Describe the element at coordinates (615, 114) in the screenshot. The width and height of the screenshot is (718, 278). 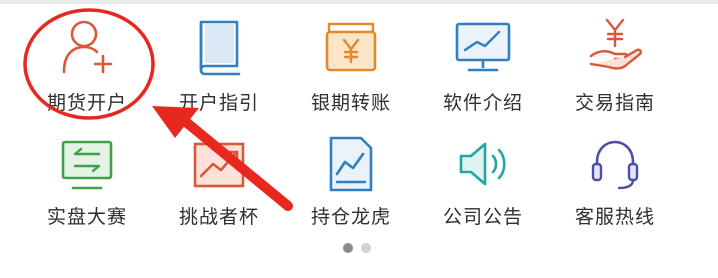
I see `menu-item-service-hotline: 客服热线` at that location.